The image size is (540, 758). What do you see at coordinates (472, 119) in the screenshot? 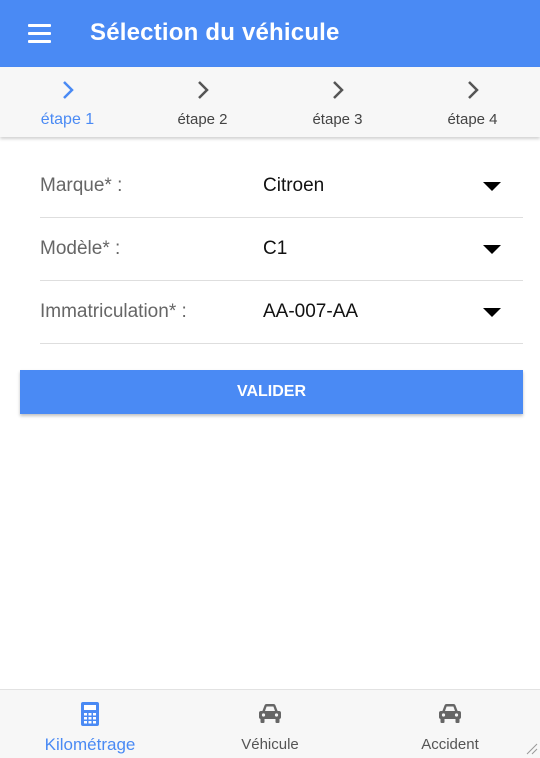
I see `step-label: étape 4` at bounding box center [472, 119].